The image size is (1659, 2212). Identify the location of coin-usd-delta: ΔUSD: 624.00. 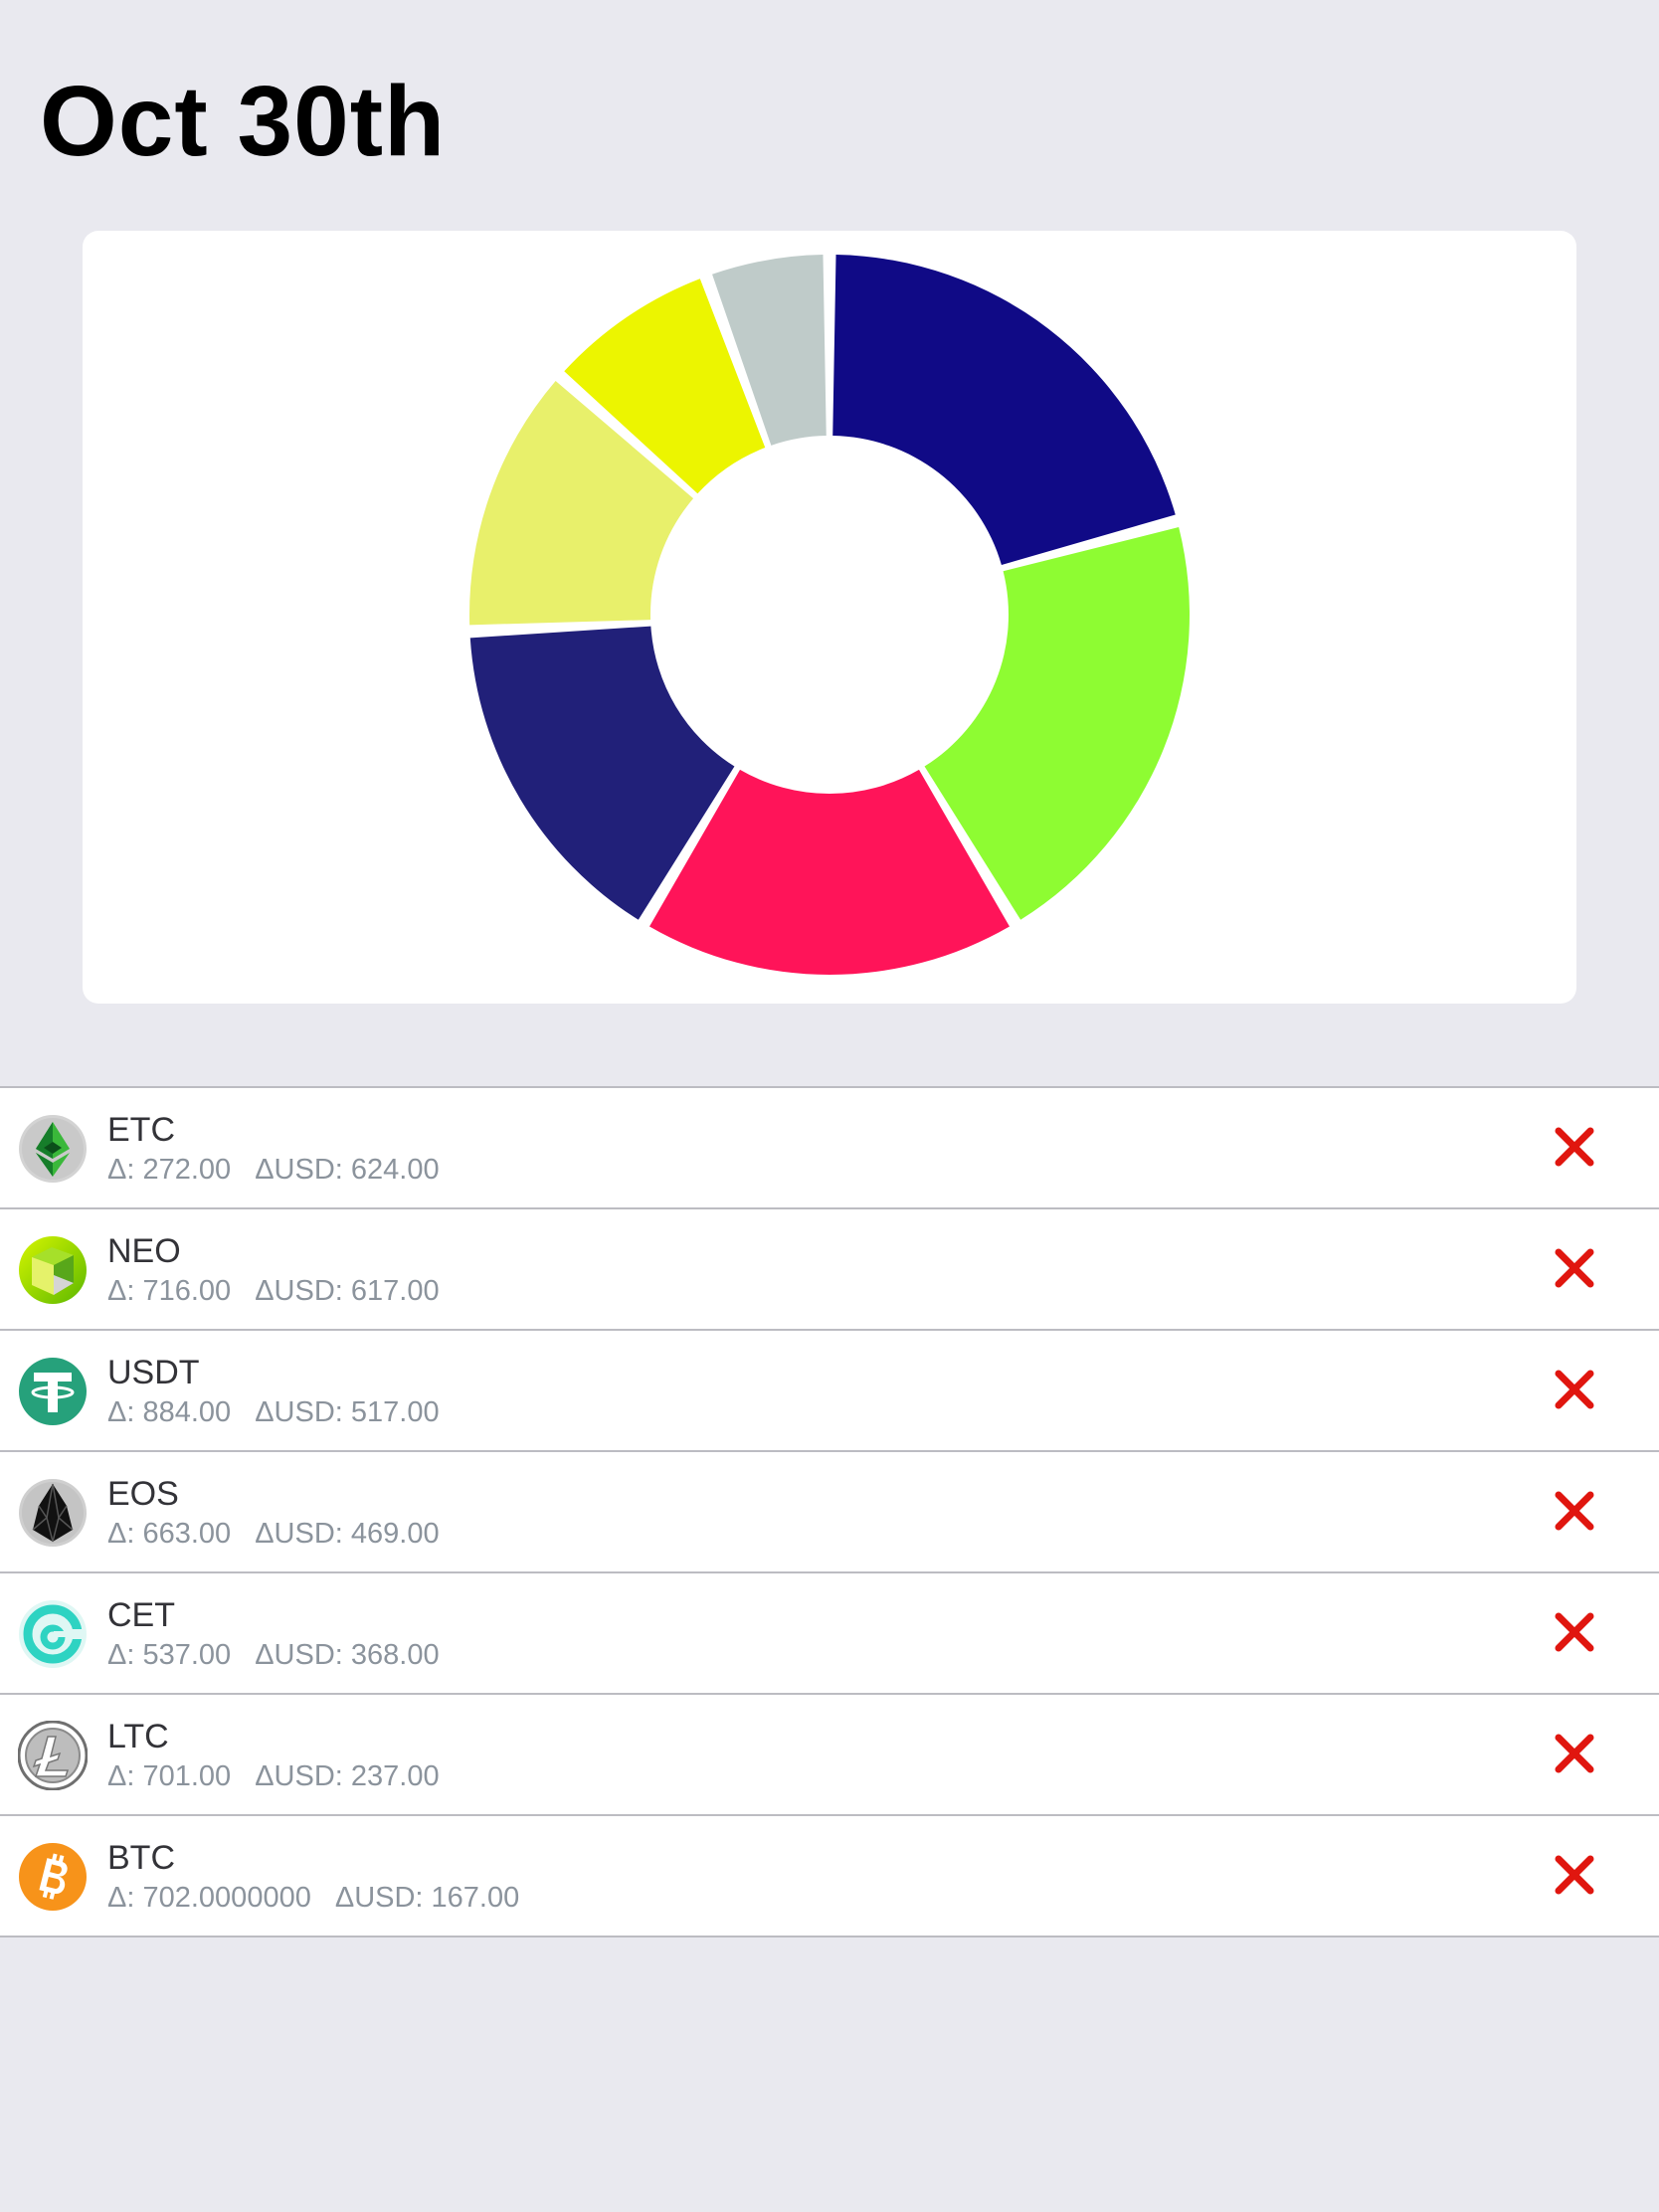
(347, 1170).